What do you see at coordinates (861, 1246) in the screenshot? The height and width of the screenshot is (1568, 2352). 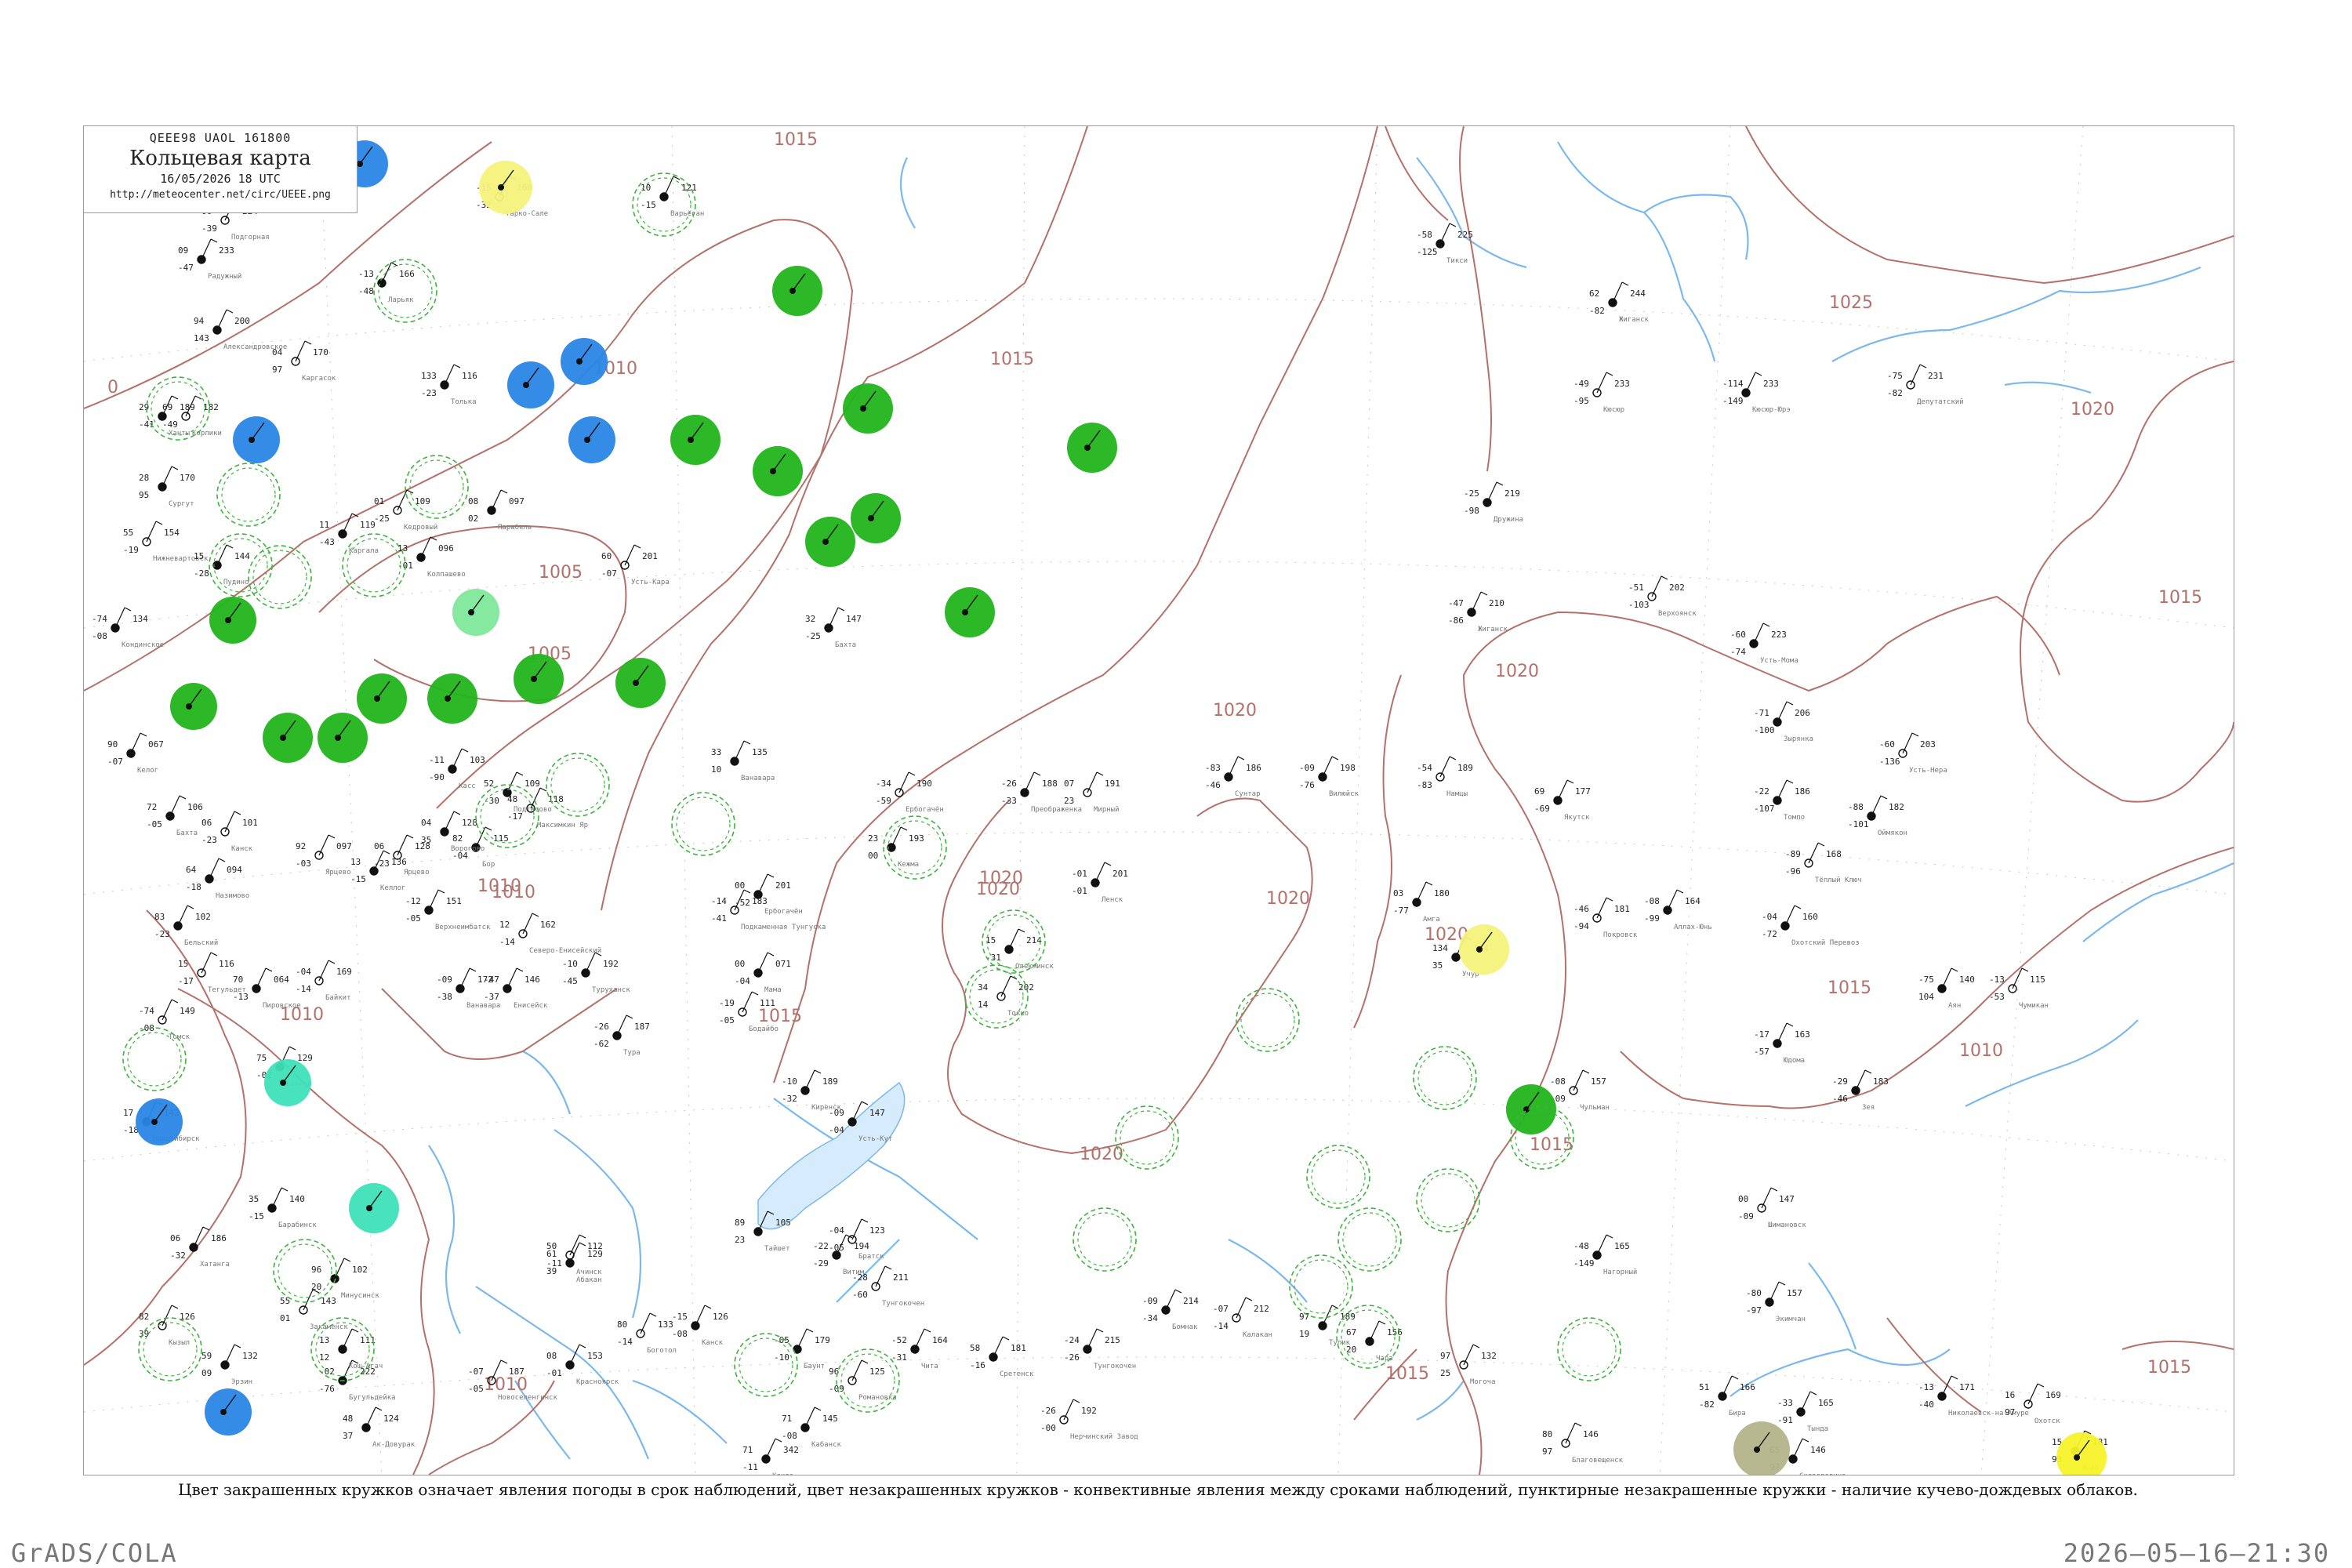 I see `station-pressure: 194` at bounding box center [861, 1246].